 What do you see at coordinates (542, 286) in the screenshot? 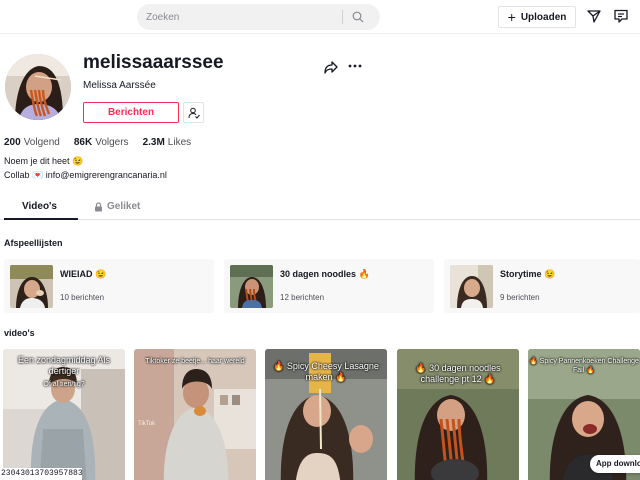
I see `playlist-card: Storytime 😉 9 berichten` at bounding box center [542, 286].